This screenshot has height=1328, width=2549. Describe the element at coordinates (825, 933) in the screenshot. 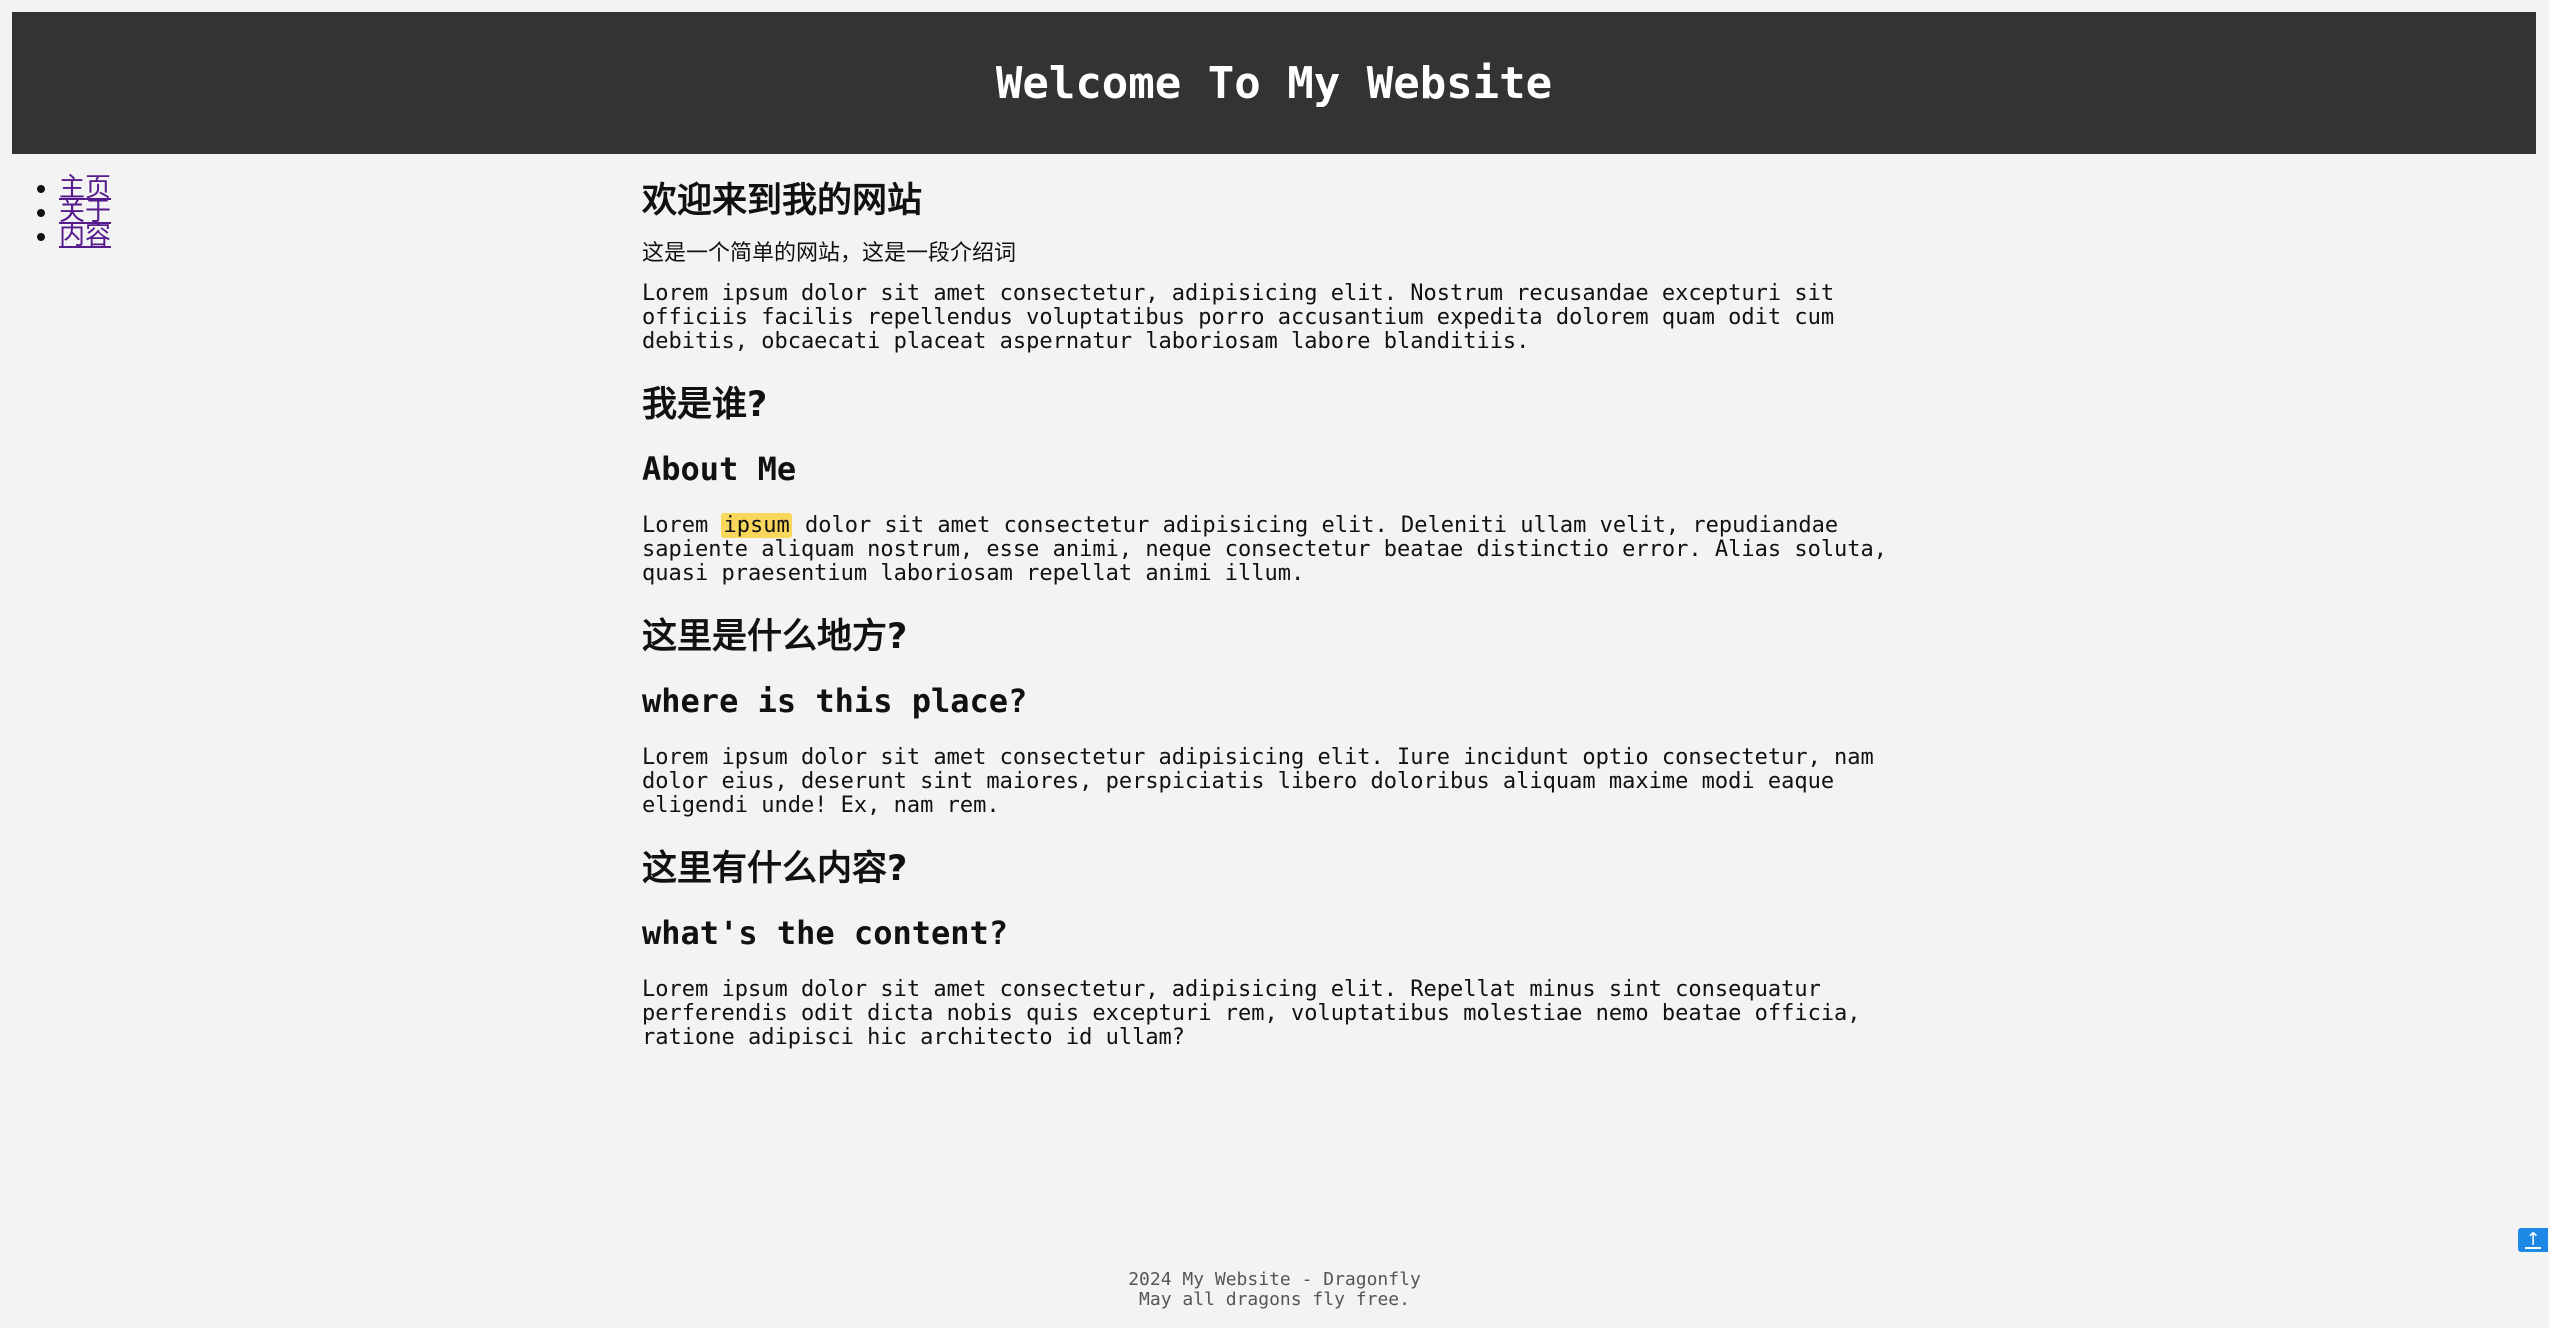

I see `content-heading-en: what's the content?` at that location.